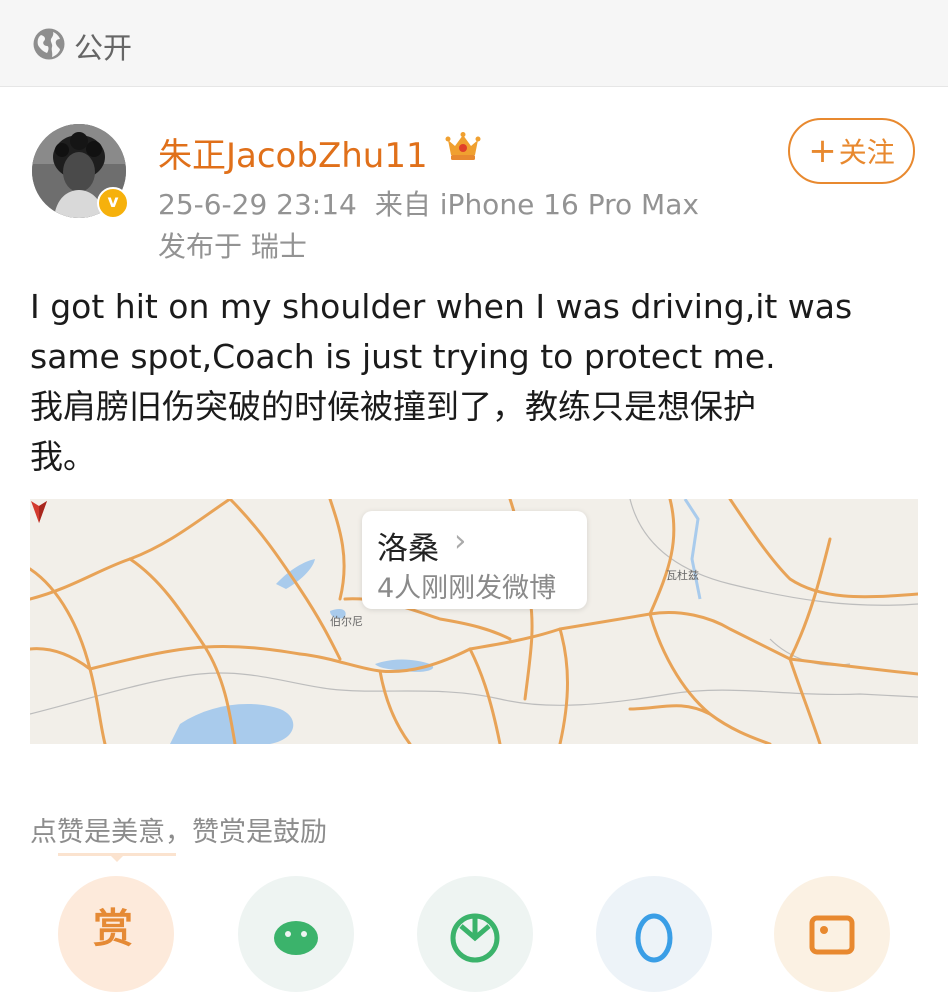 This screenshot has height=992, width=948. Describe the element at coordinates (822, 151) in the screenshot. I see `plus-icon: +` at that location.